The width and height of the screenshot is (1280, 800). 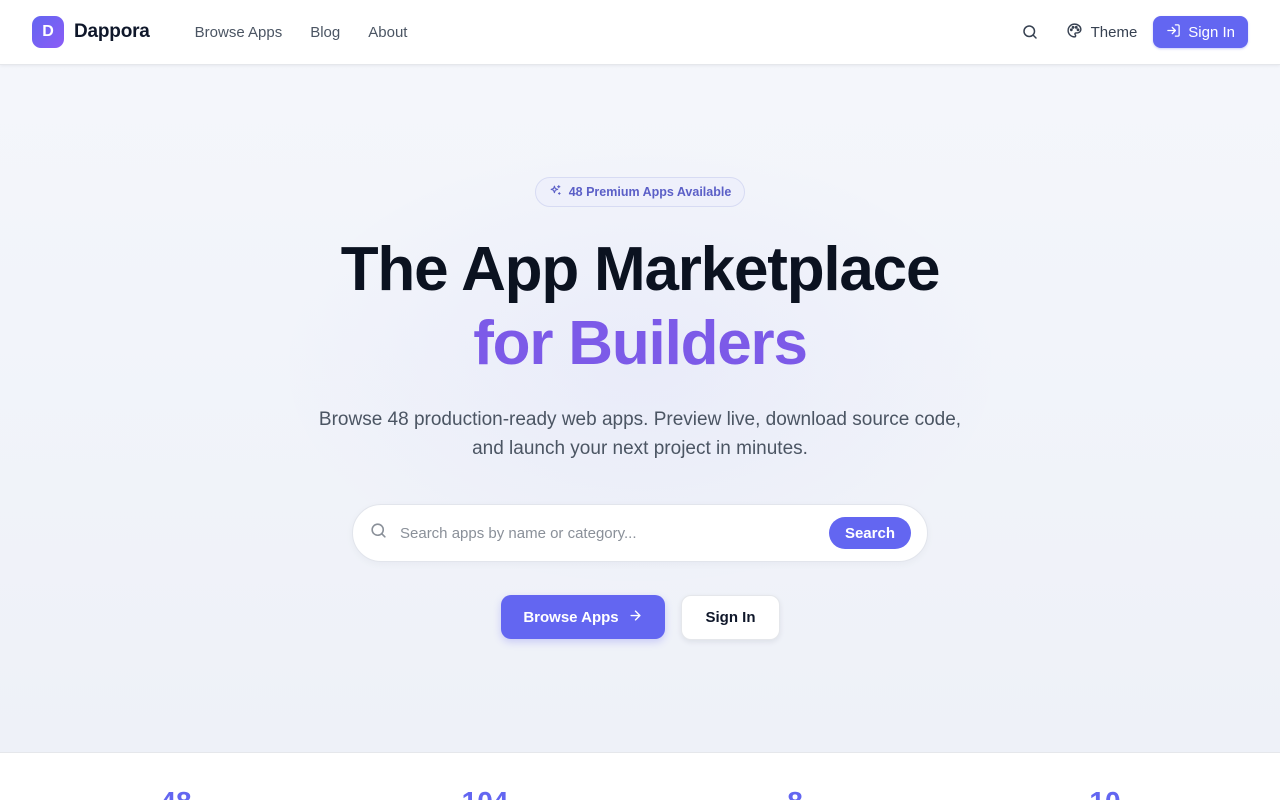 I want to click on nav-about: About, so click(x=387, y=32).